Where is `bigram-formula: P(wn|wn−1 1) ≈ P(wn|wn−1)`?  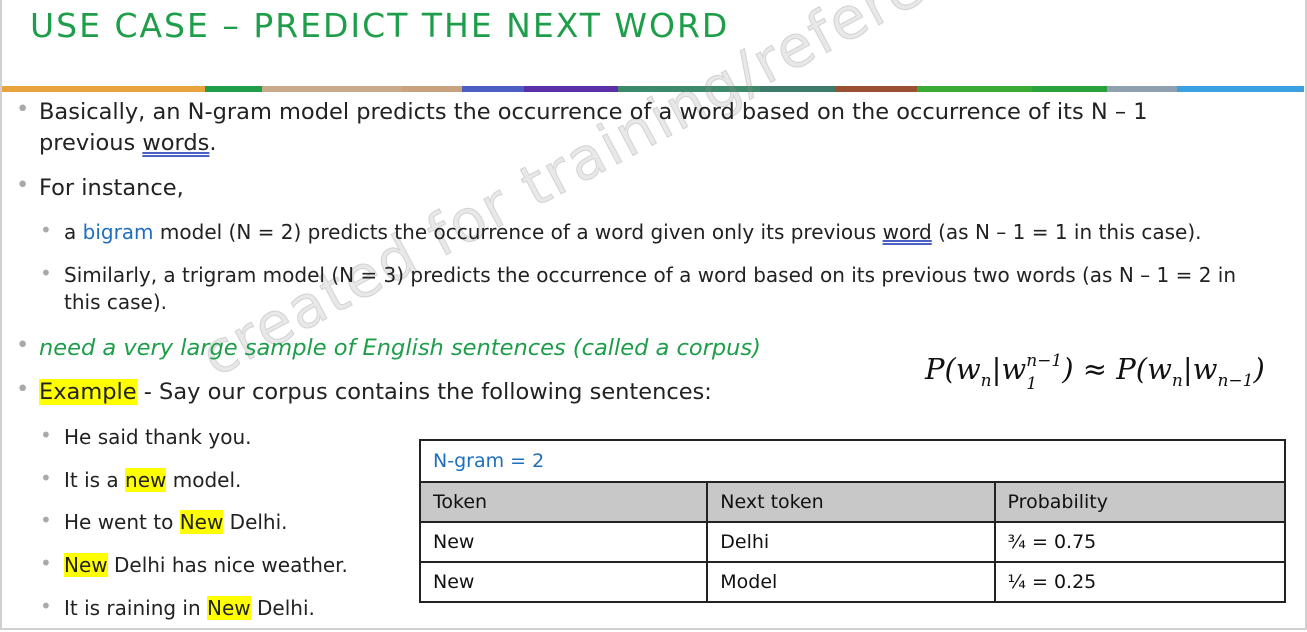 bigram-formula: P(wn|wn−1 1) ≈ P(wn|wn−1) is located at coordinates (1095, 372).